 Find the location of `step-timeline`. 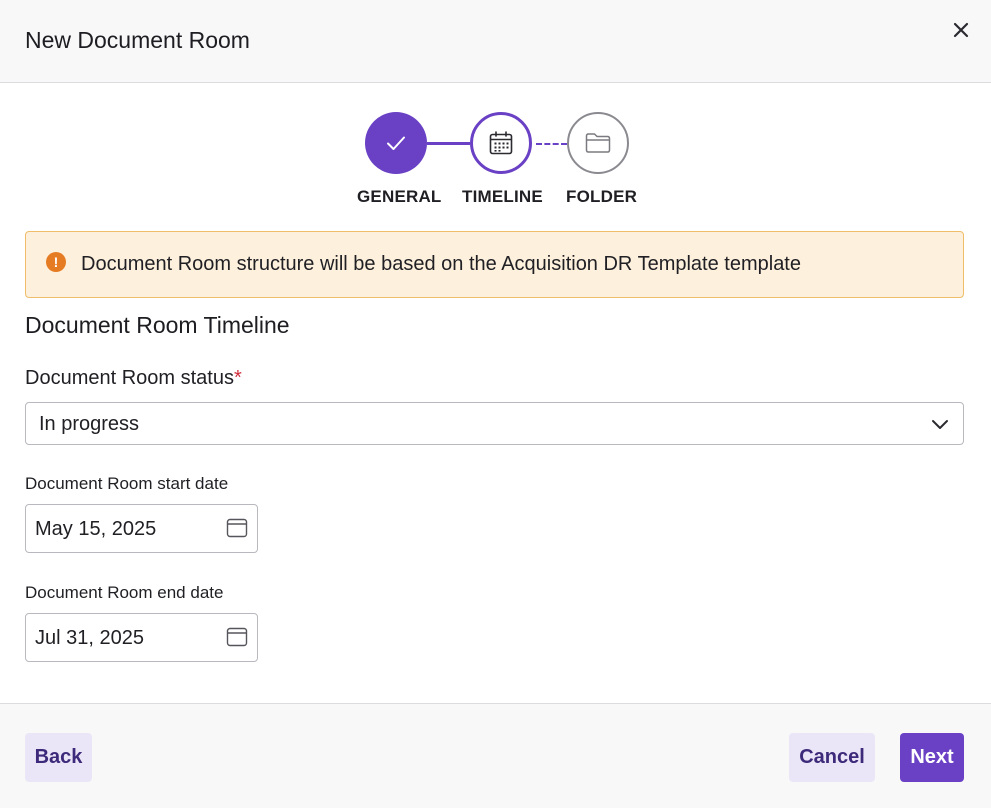

step-timeline is located at coordinates (501, 143).